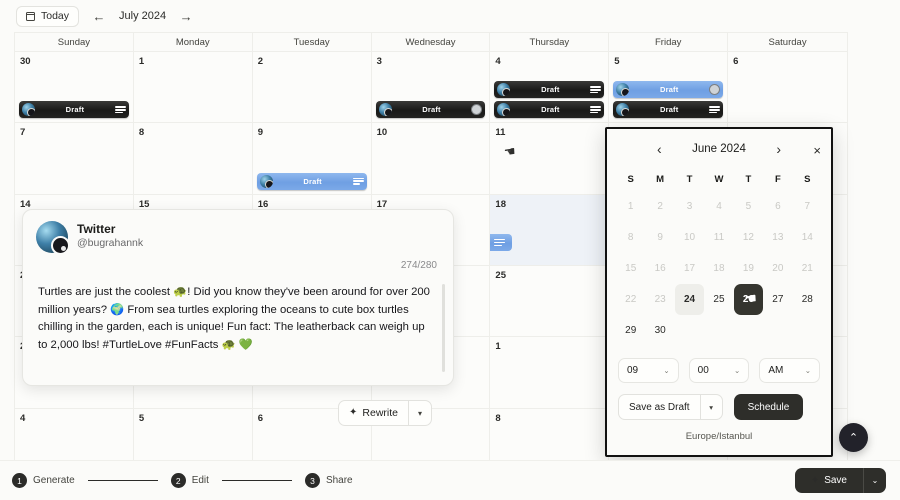 This screenshot has width=900, height=500. I want to click on hour-select: 09 ⌄, so click(648, 370).